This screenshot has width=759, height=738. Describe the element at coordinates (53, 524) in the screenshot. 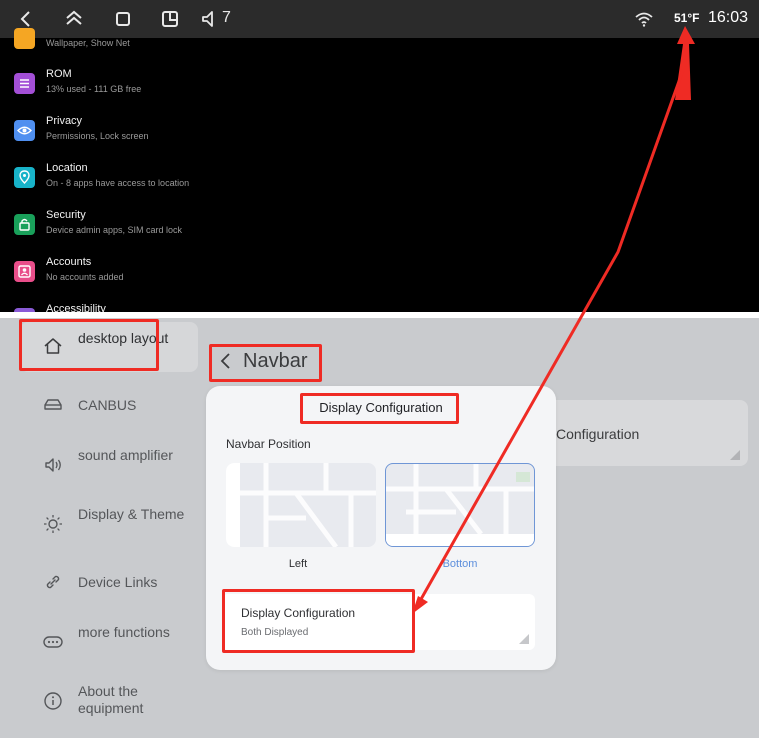

I see `brightness-icon` at that location.